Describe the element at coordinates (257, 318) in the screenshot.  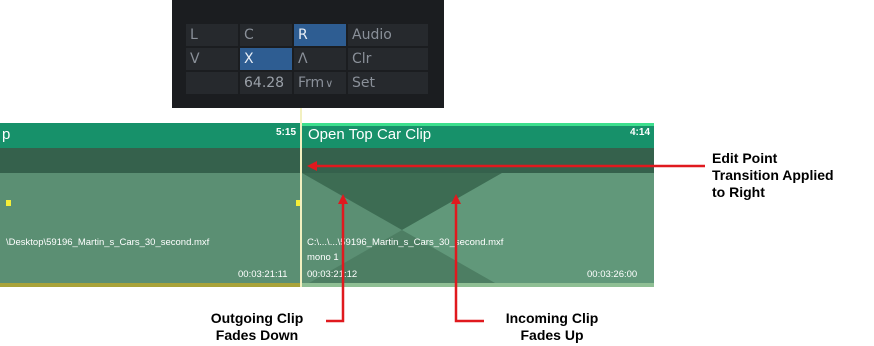
I see `outgoing-annotation-line1: Outgoing Clip` at that location.